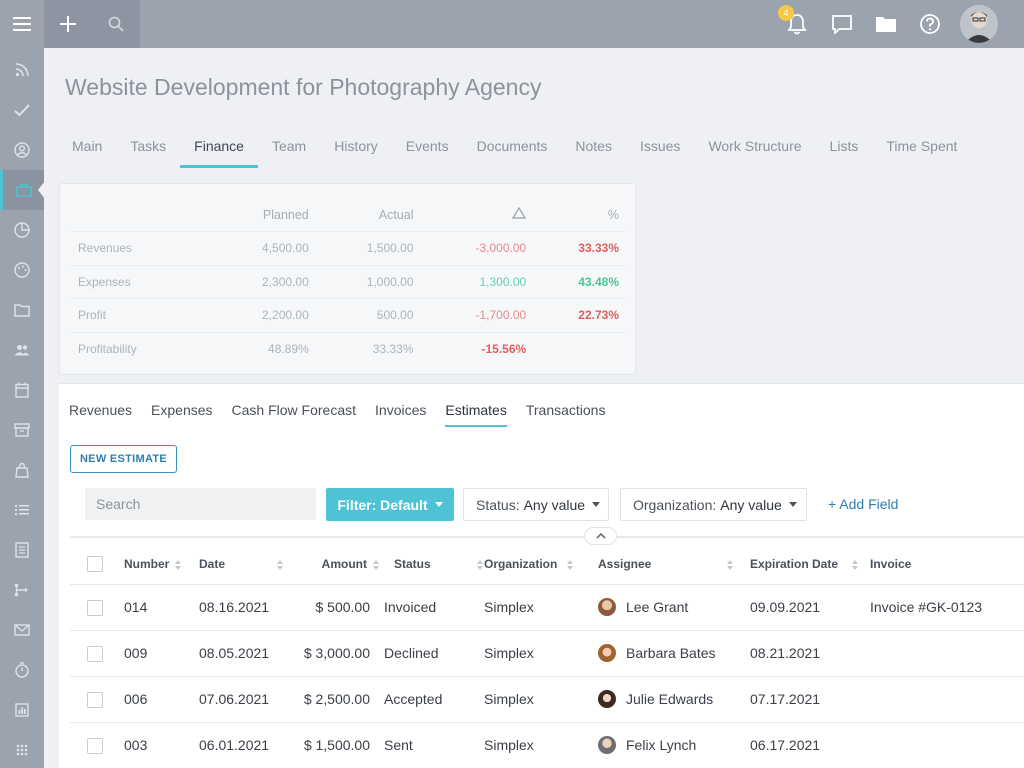  What do you see at coordinates (713, 504) in the screenshot?
I see `organization-filter-dropdown: Organization: Any value` at bounding box center [713, 504].